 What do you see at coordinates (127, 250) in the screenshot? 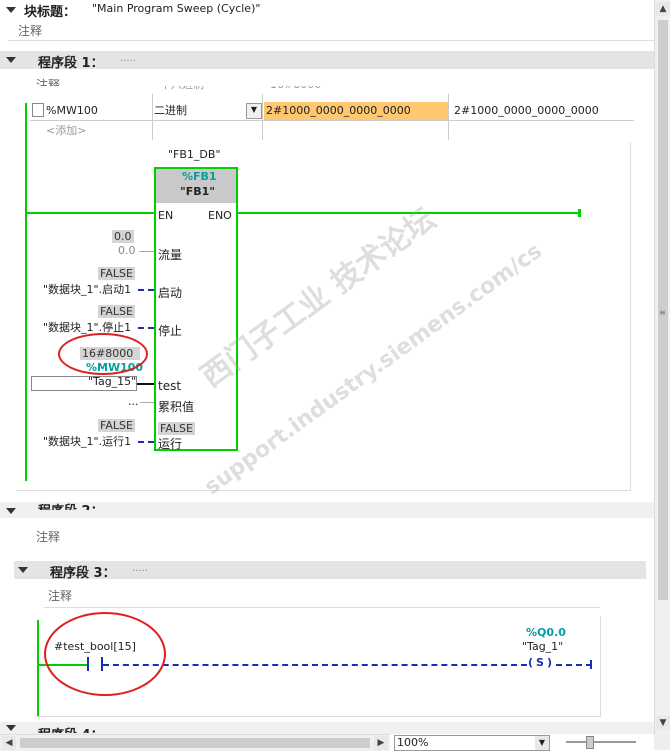
I see `flow-value: 0.0` at bounding box center [127, 250].